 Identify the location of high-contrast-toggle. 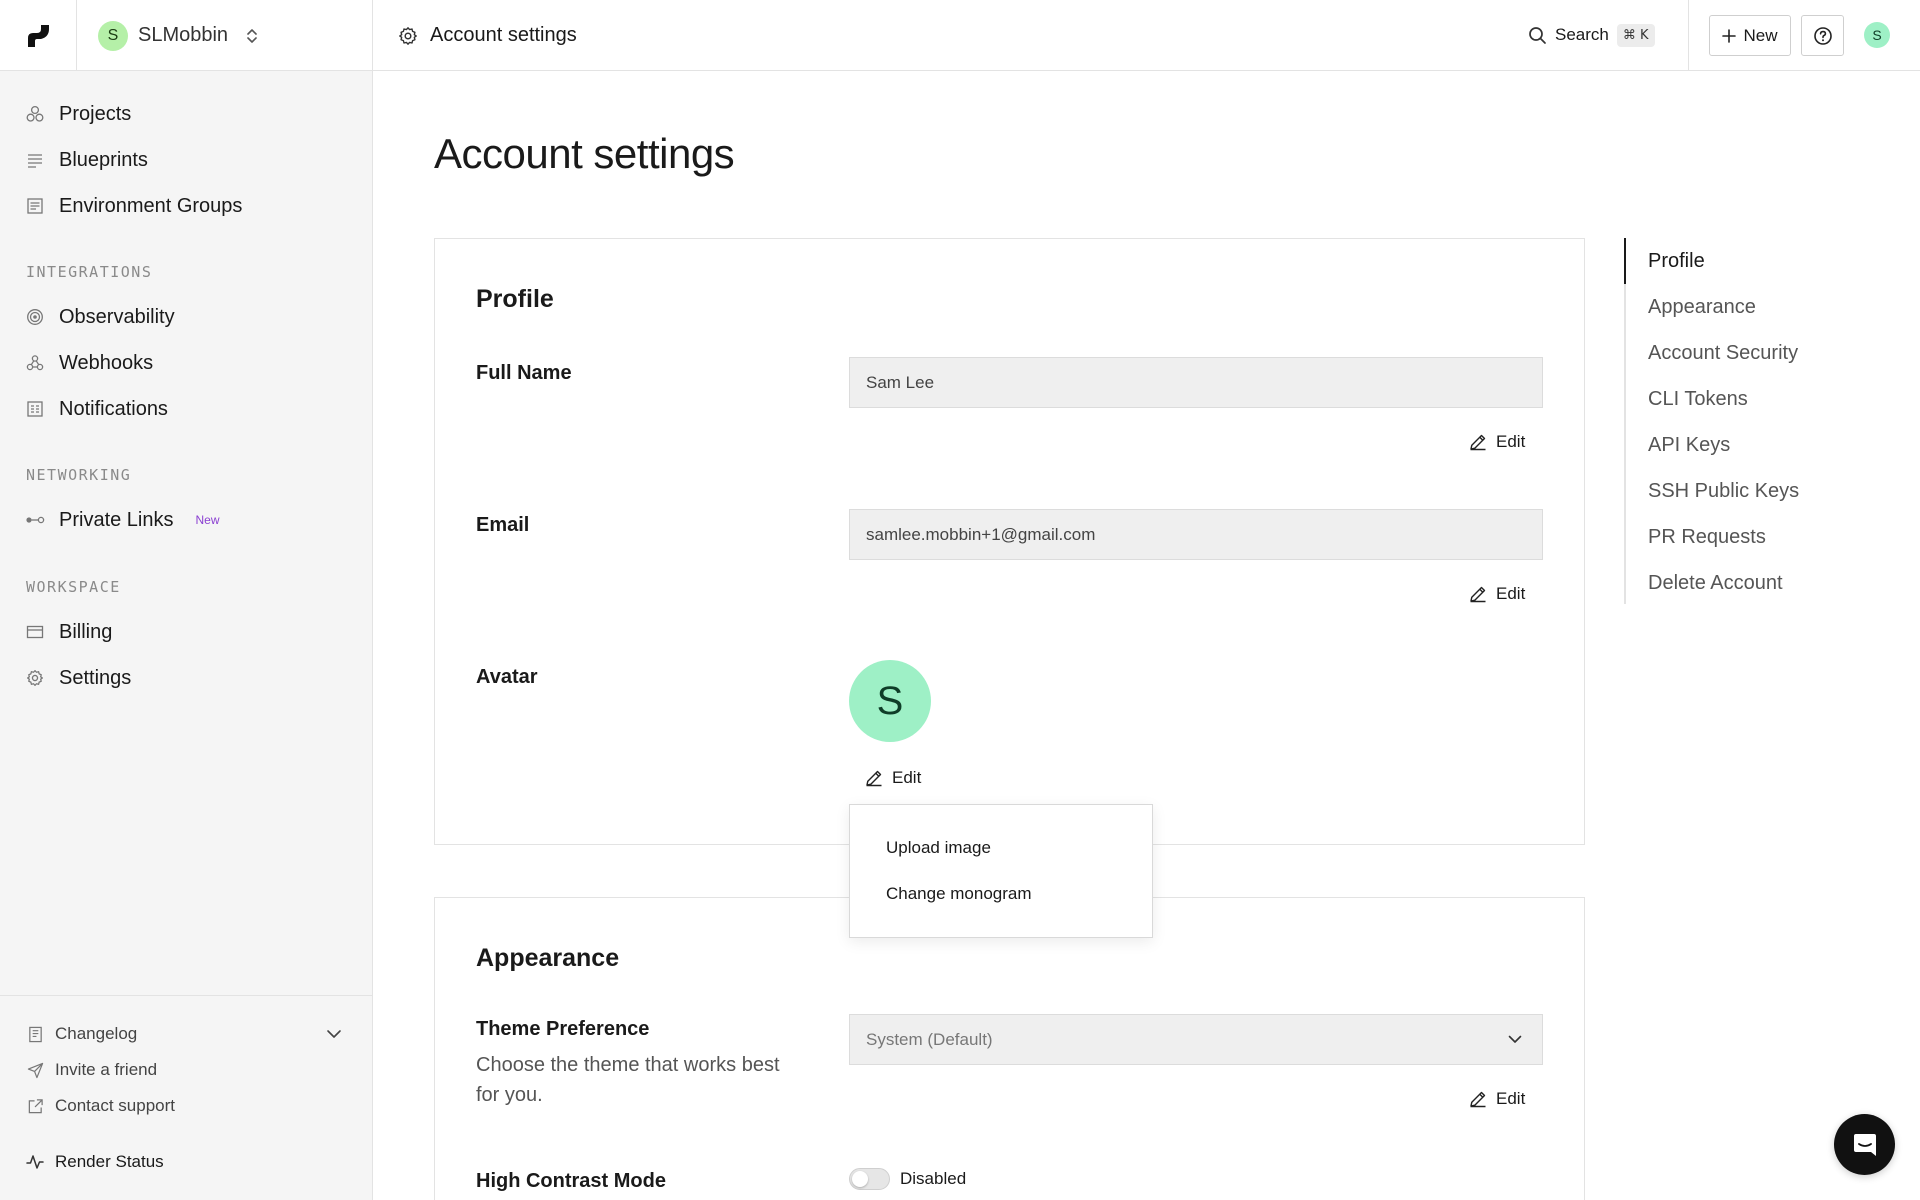
(869, 1179).